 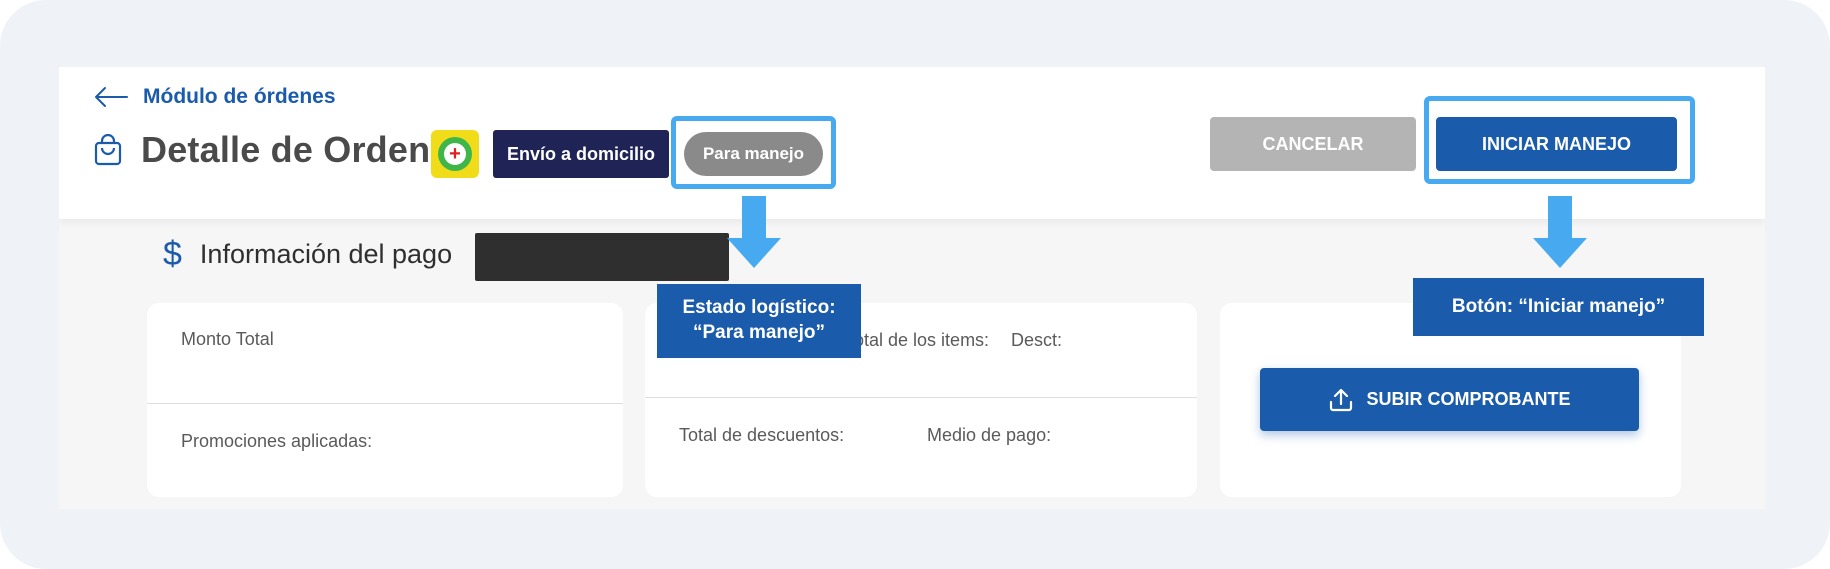 I want to click on payment-section-title: $ Información del pago, so click(x=307, y=254).